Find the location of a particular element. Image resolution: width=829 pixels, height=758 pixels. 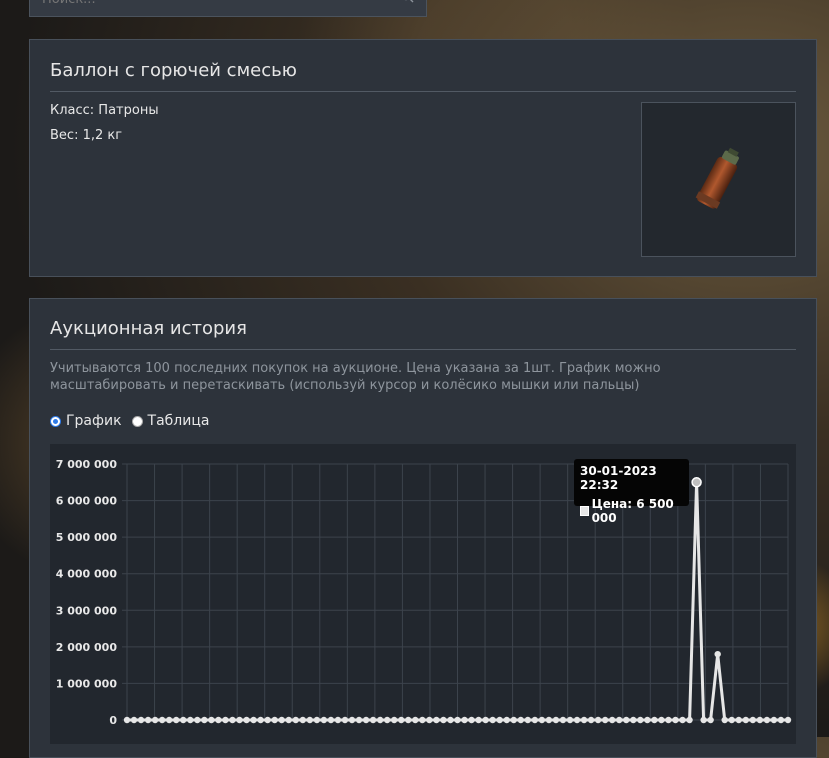

divider is located at coordinates (423, 91).